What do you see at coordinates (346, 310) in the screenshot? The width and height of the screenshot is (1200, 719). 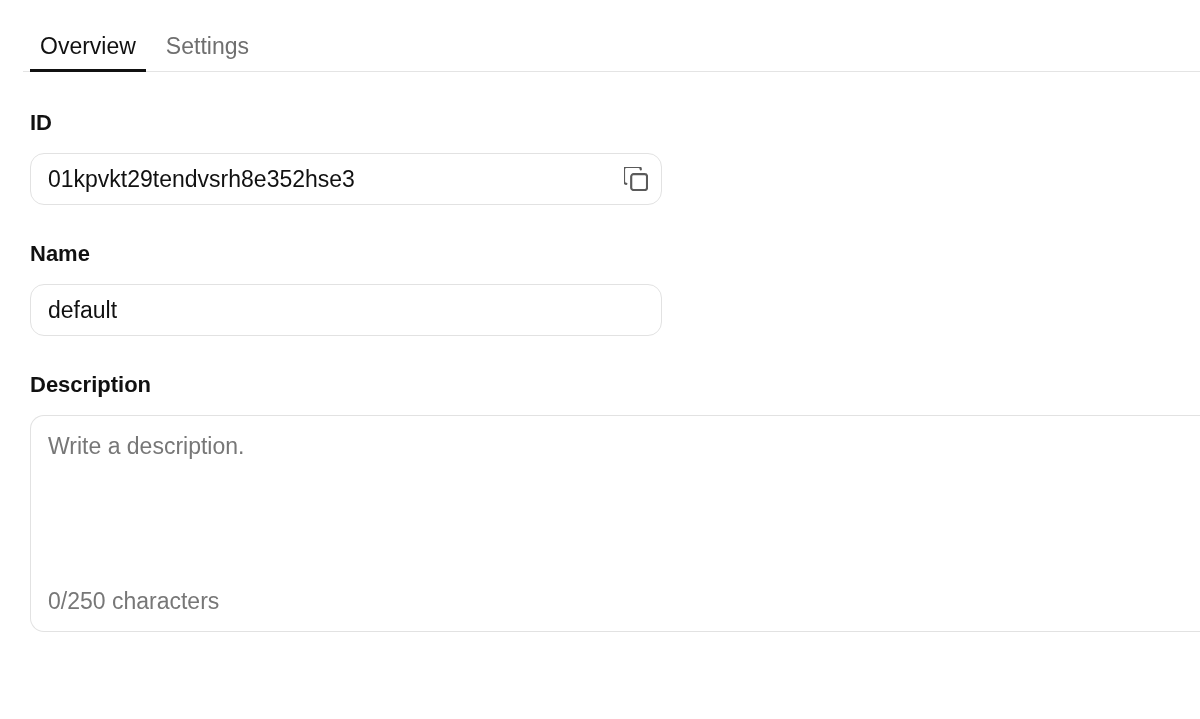 I see `name-field: default` at bounding box center [346, 310].